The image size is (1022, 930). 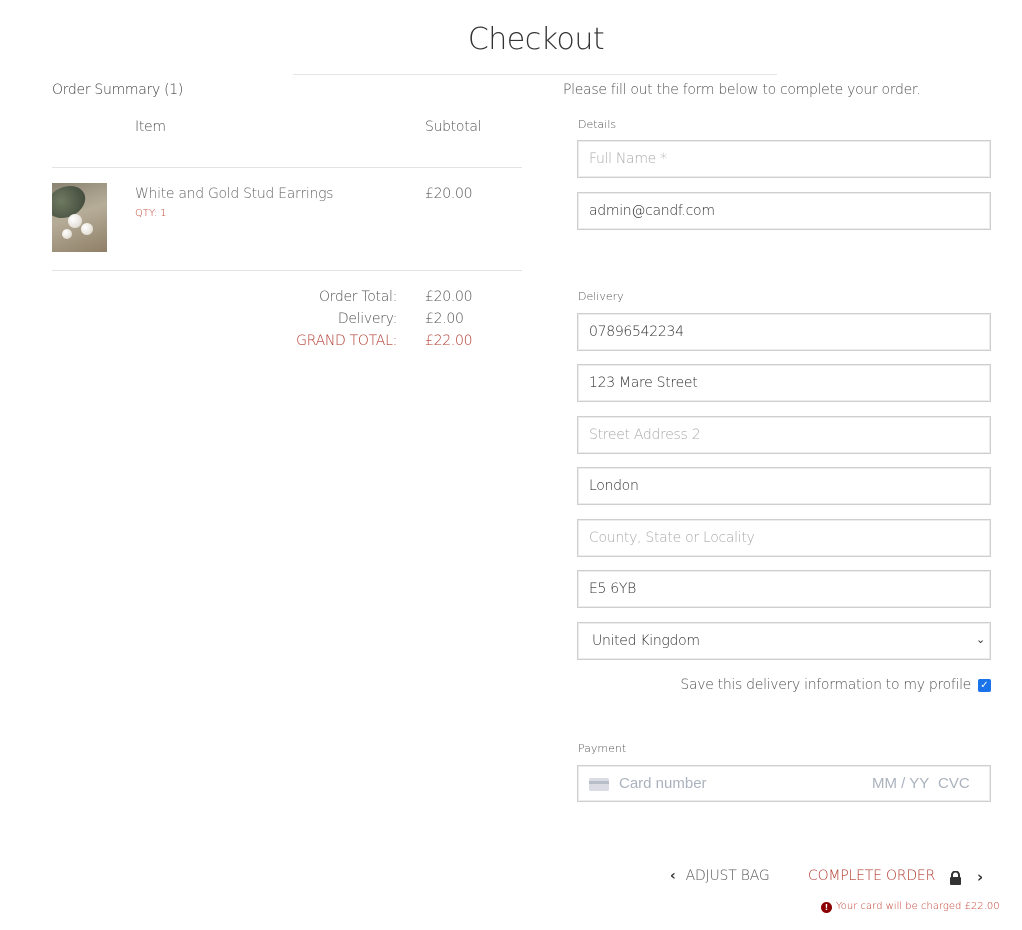 I want to click on postcode-input, so click(x=784, y=589).